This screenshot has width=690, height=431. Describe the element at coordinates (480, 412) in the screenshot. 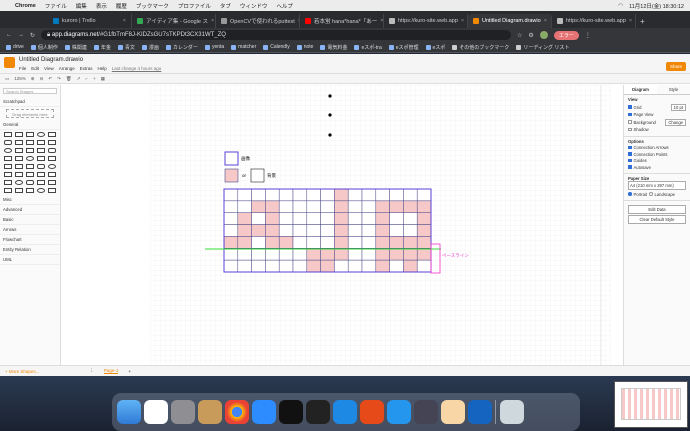

I see `infinity-icon` at that location.